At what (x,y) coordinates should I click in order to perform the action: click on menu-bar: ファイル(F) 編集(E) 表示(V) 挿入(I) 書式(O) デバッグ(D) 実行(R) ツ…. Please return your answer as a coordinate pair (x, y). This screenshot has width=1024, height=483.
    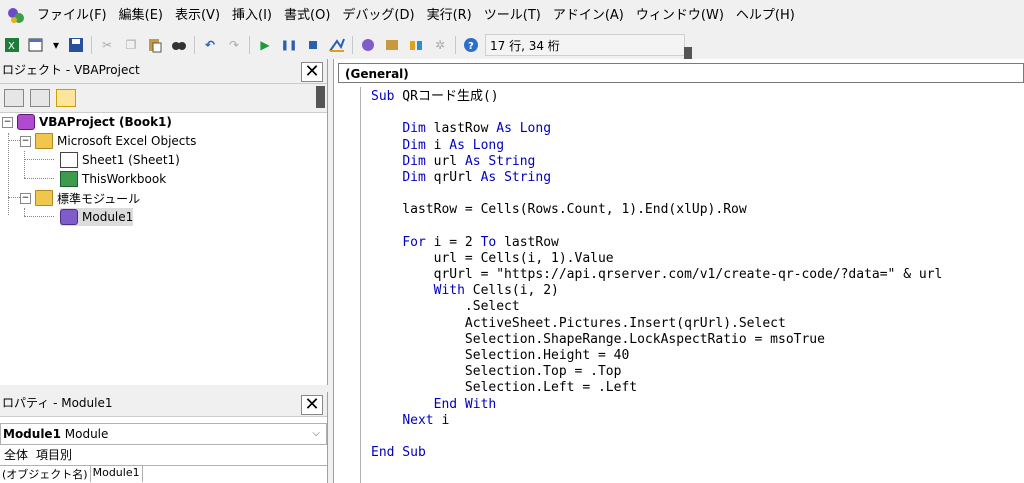
    Looking at the image, I should click on (512, 16).